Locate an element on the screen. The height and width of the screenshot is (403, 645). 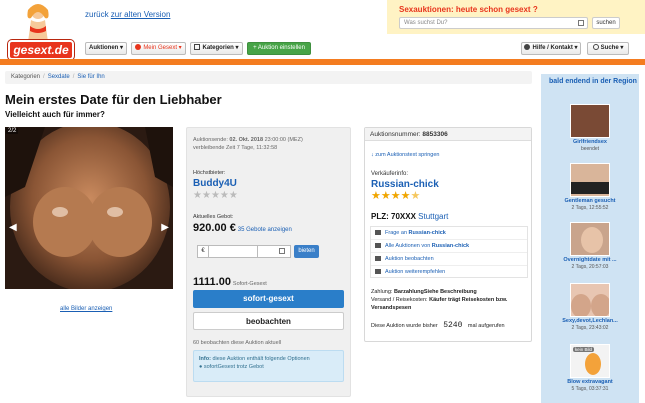
buy-now-button: sofort-gesext is located at coordinates (268, 299).